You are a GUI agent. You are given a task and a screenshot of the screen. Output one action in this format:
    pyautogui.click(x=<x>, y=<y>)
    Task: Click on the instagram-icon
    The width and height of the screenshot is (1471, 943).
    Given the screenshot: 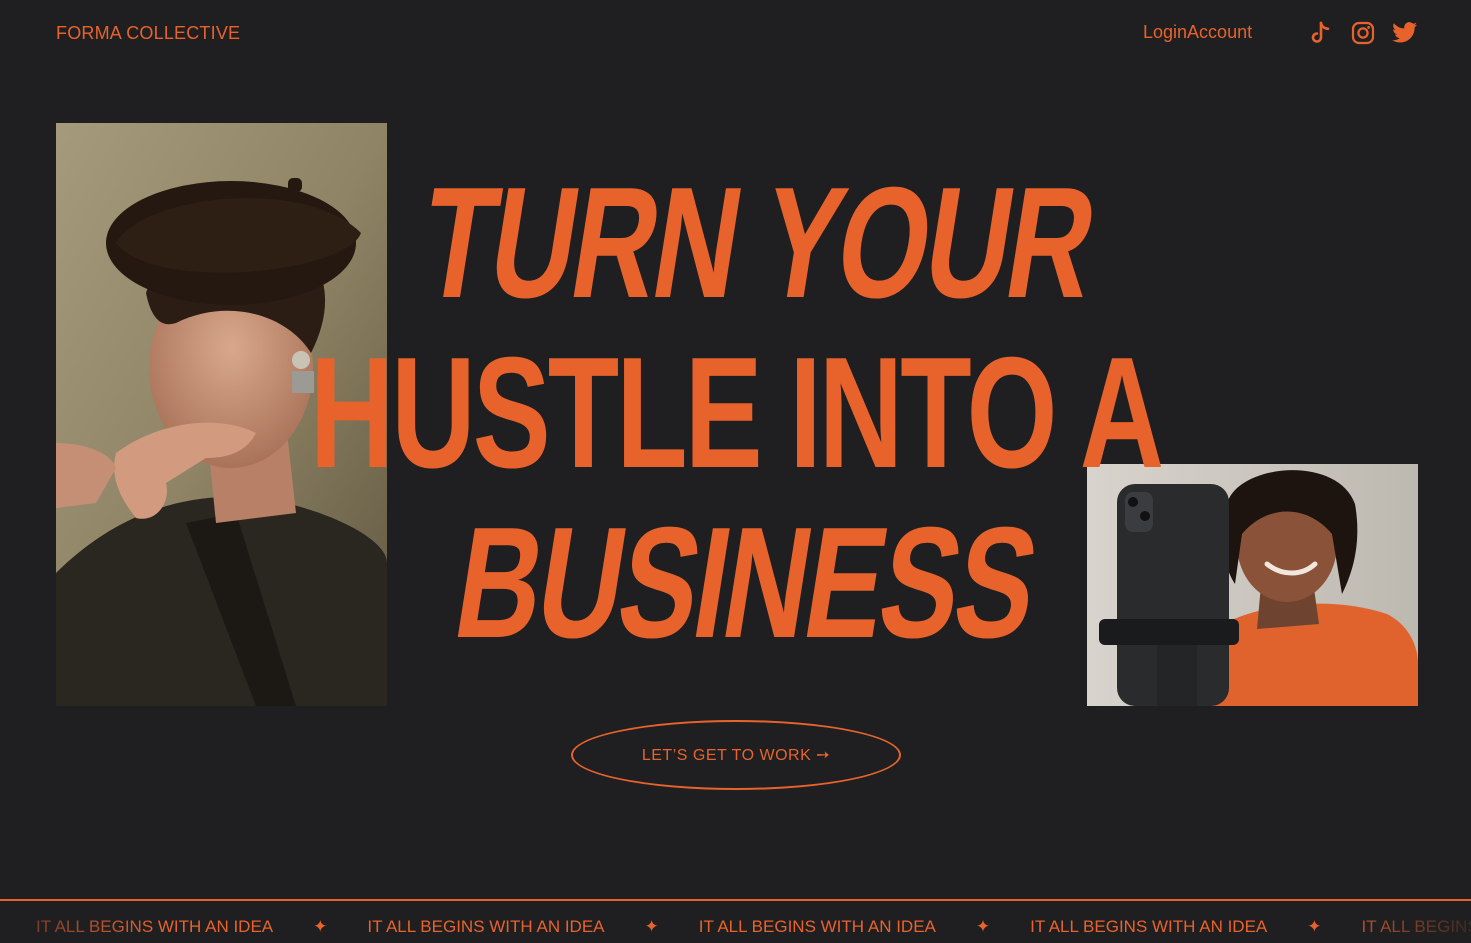 What is the action you would take?
    pyautogui.click(x=1363, y=33)
    